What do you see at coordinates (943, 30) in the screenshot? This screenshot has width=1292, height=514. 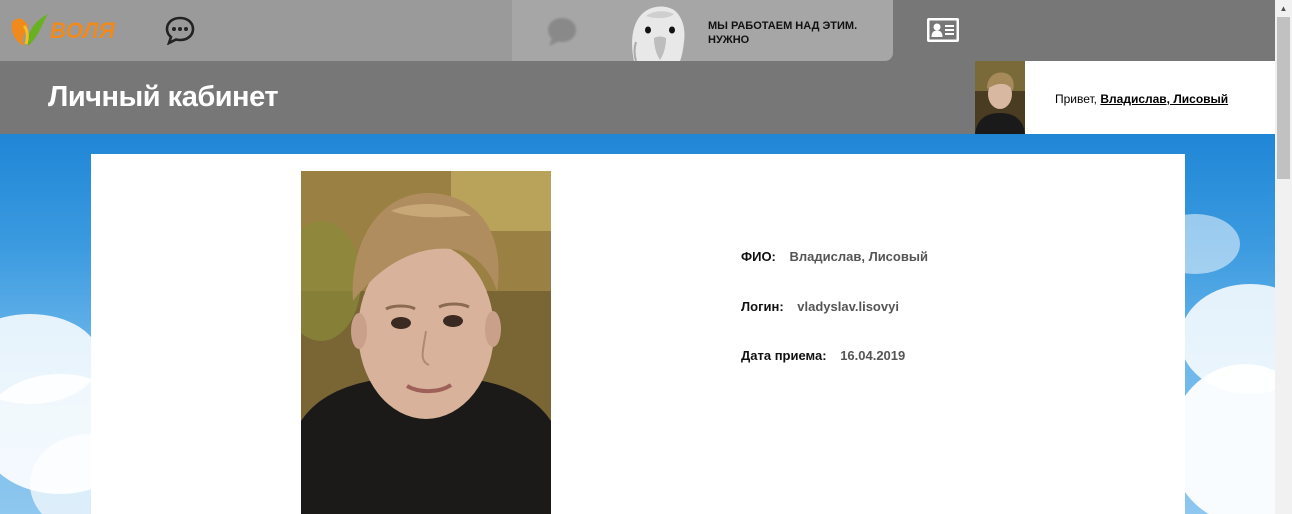 I see `profile-card-icon` at bounding box center [943, 30].